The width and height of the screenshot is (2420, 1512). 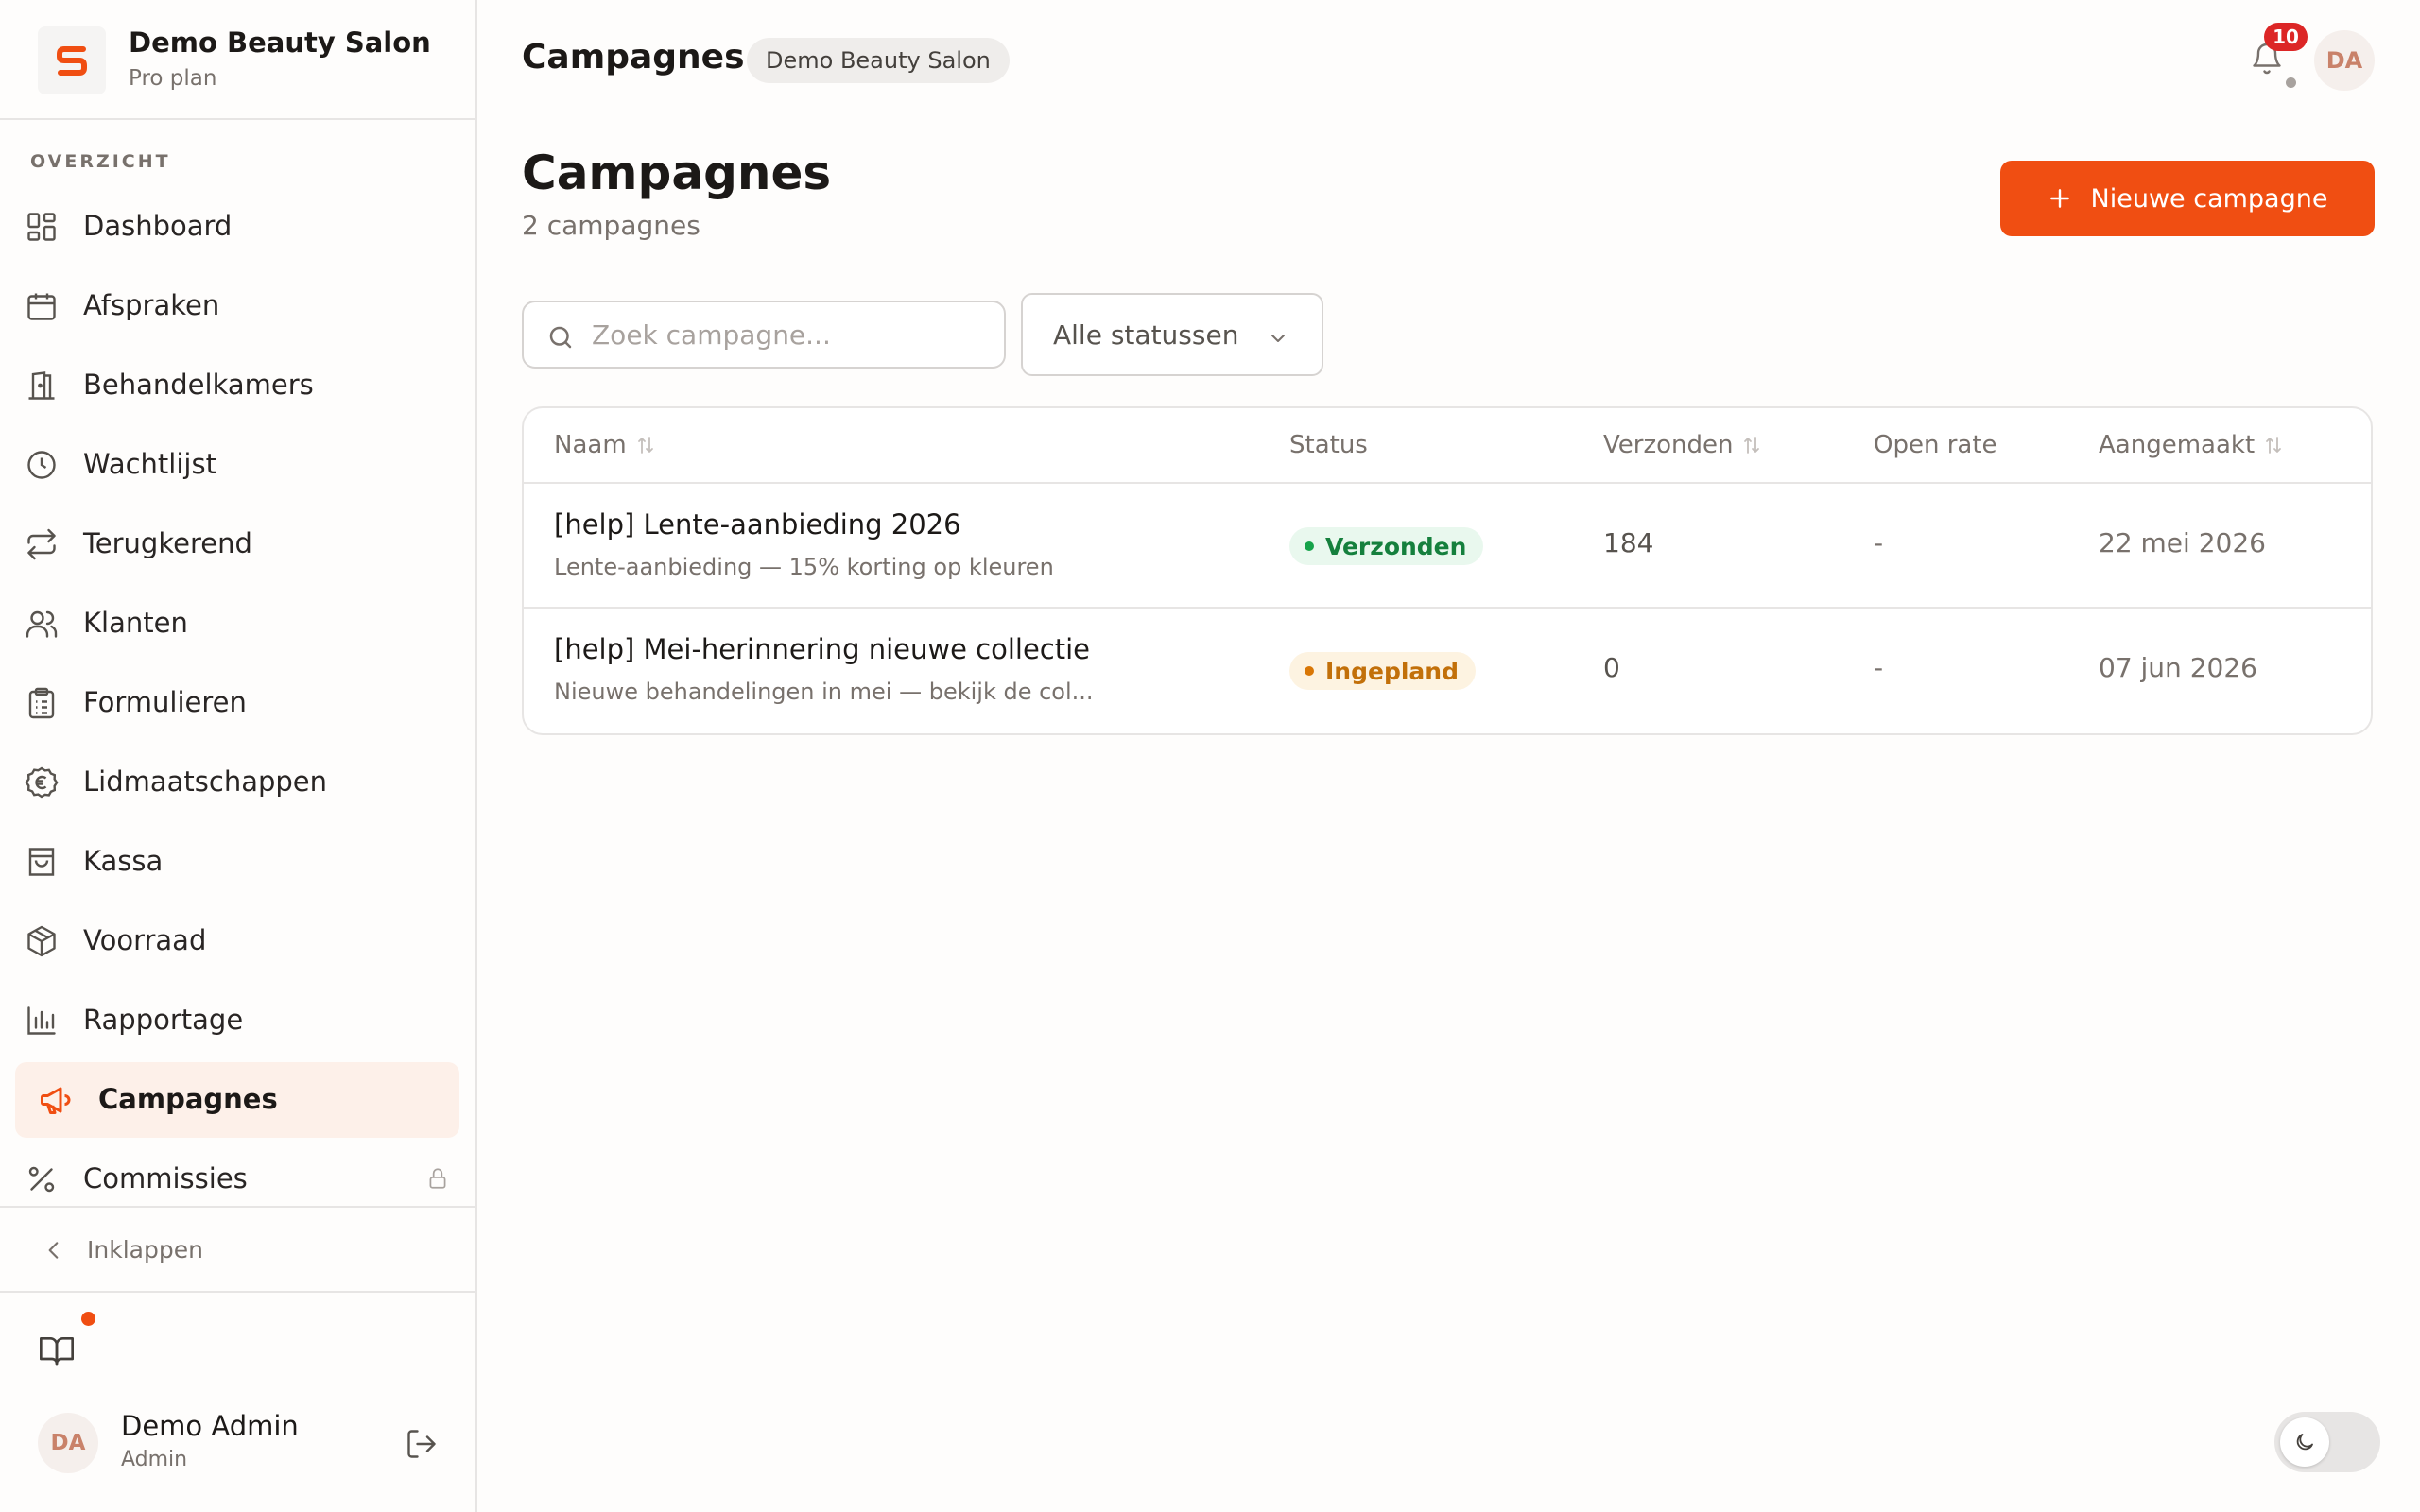 I want to click on status-filter-value: Alle statussen, so click(x=1146, y=335).